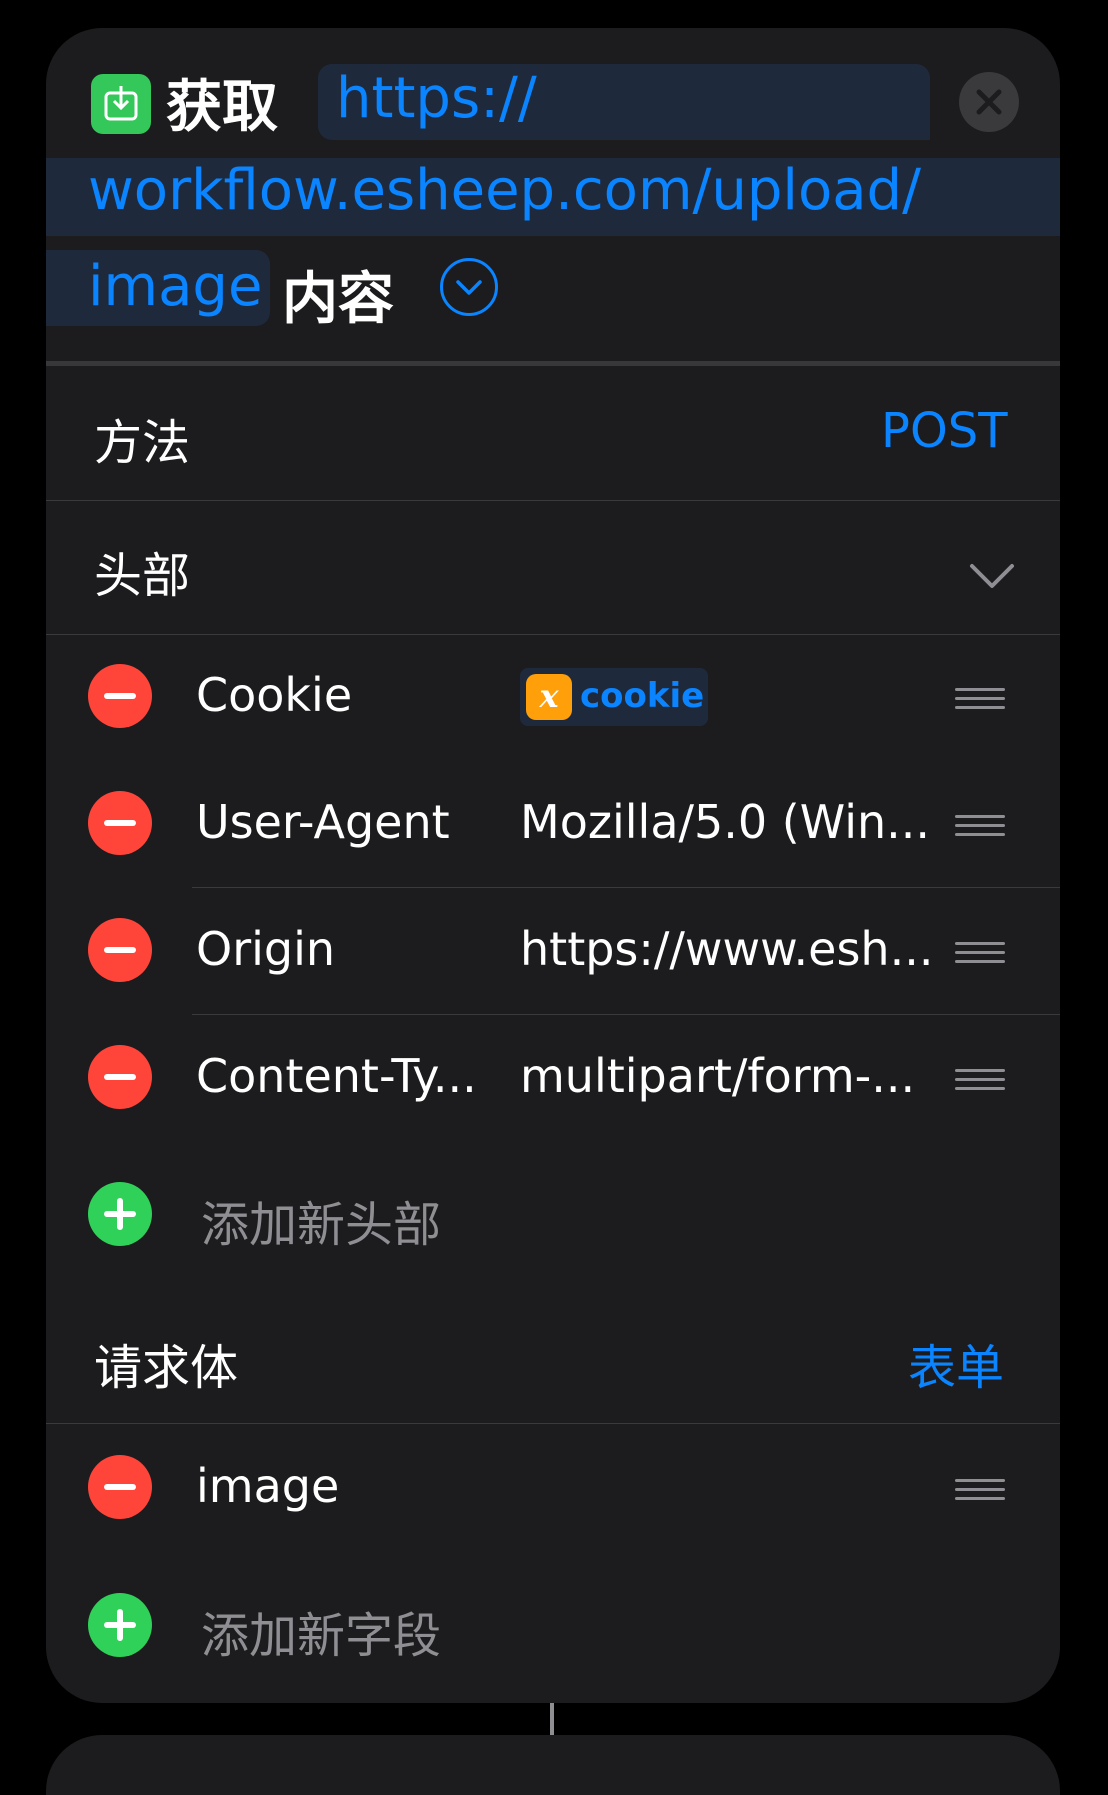 This screenshot has width=1108, height=1795. Describe the element at coordinates (166, 1368) in the screenshot. I see `body-label: 请求体` at that location.